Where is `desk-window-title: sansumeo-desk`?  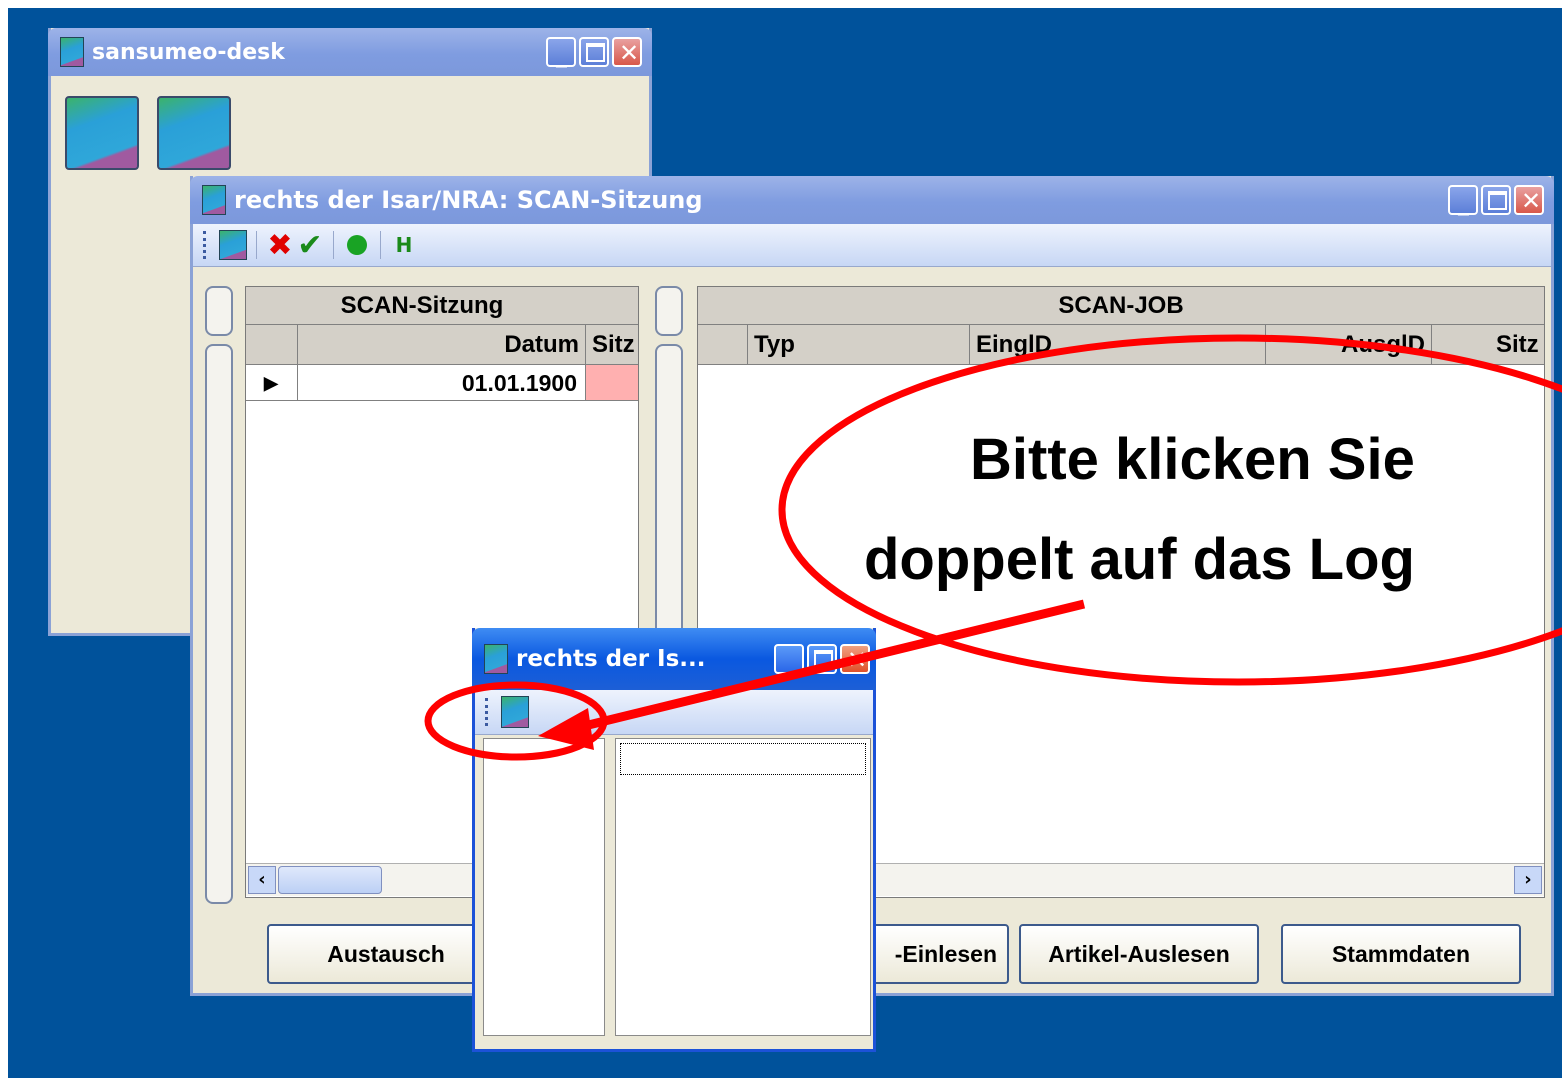
desk-window-title: sansumeo-desk is located at coordinates (188, 52).